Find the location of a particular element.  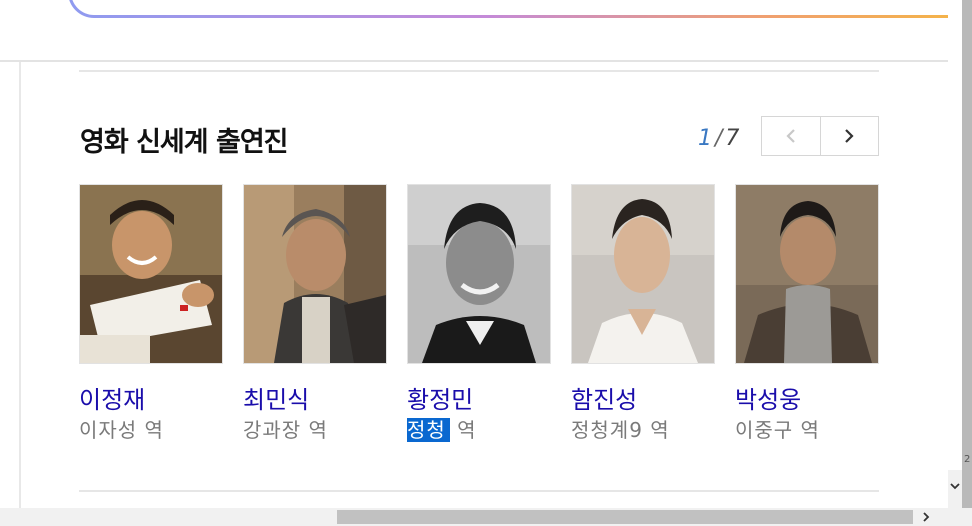

role-name: 정청계9 is located at coordinates (607, 430).